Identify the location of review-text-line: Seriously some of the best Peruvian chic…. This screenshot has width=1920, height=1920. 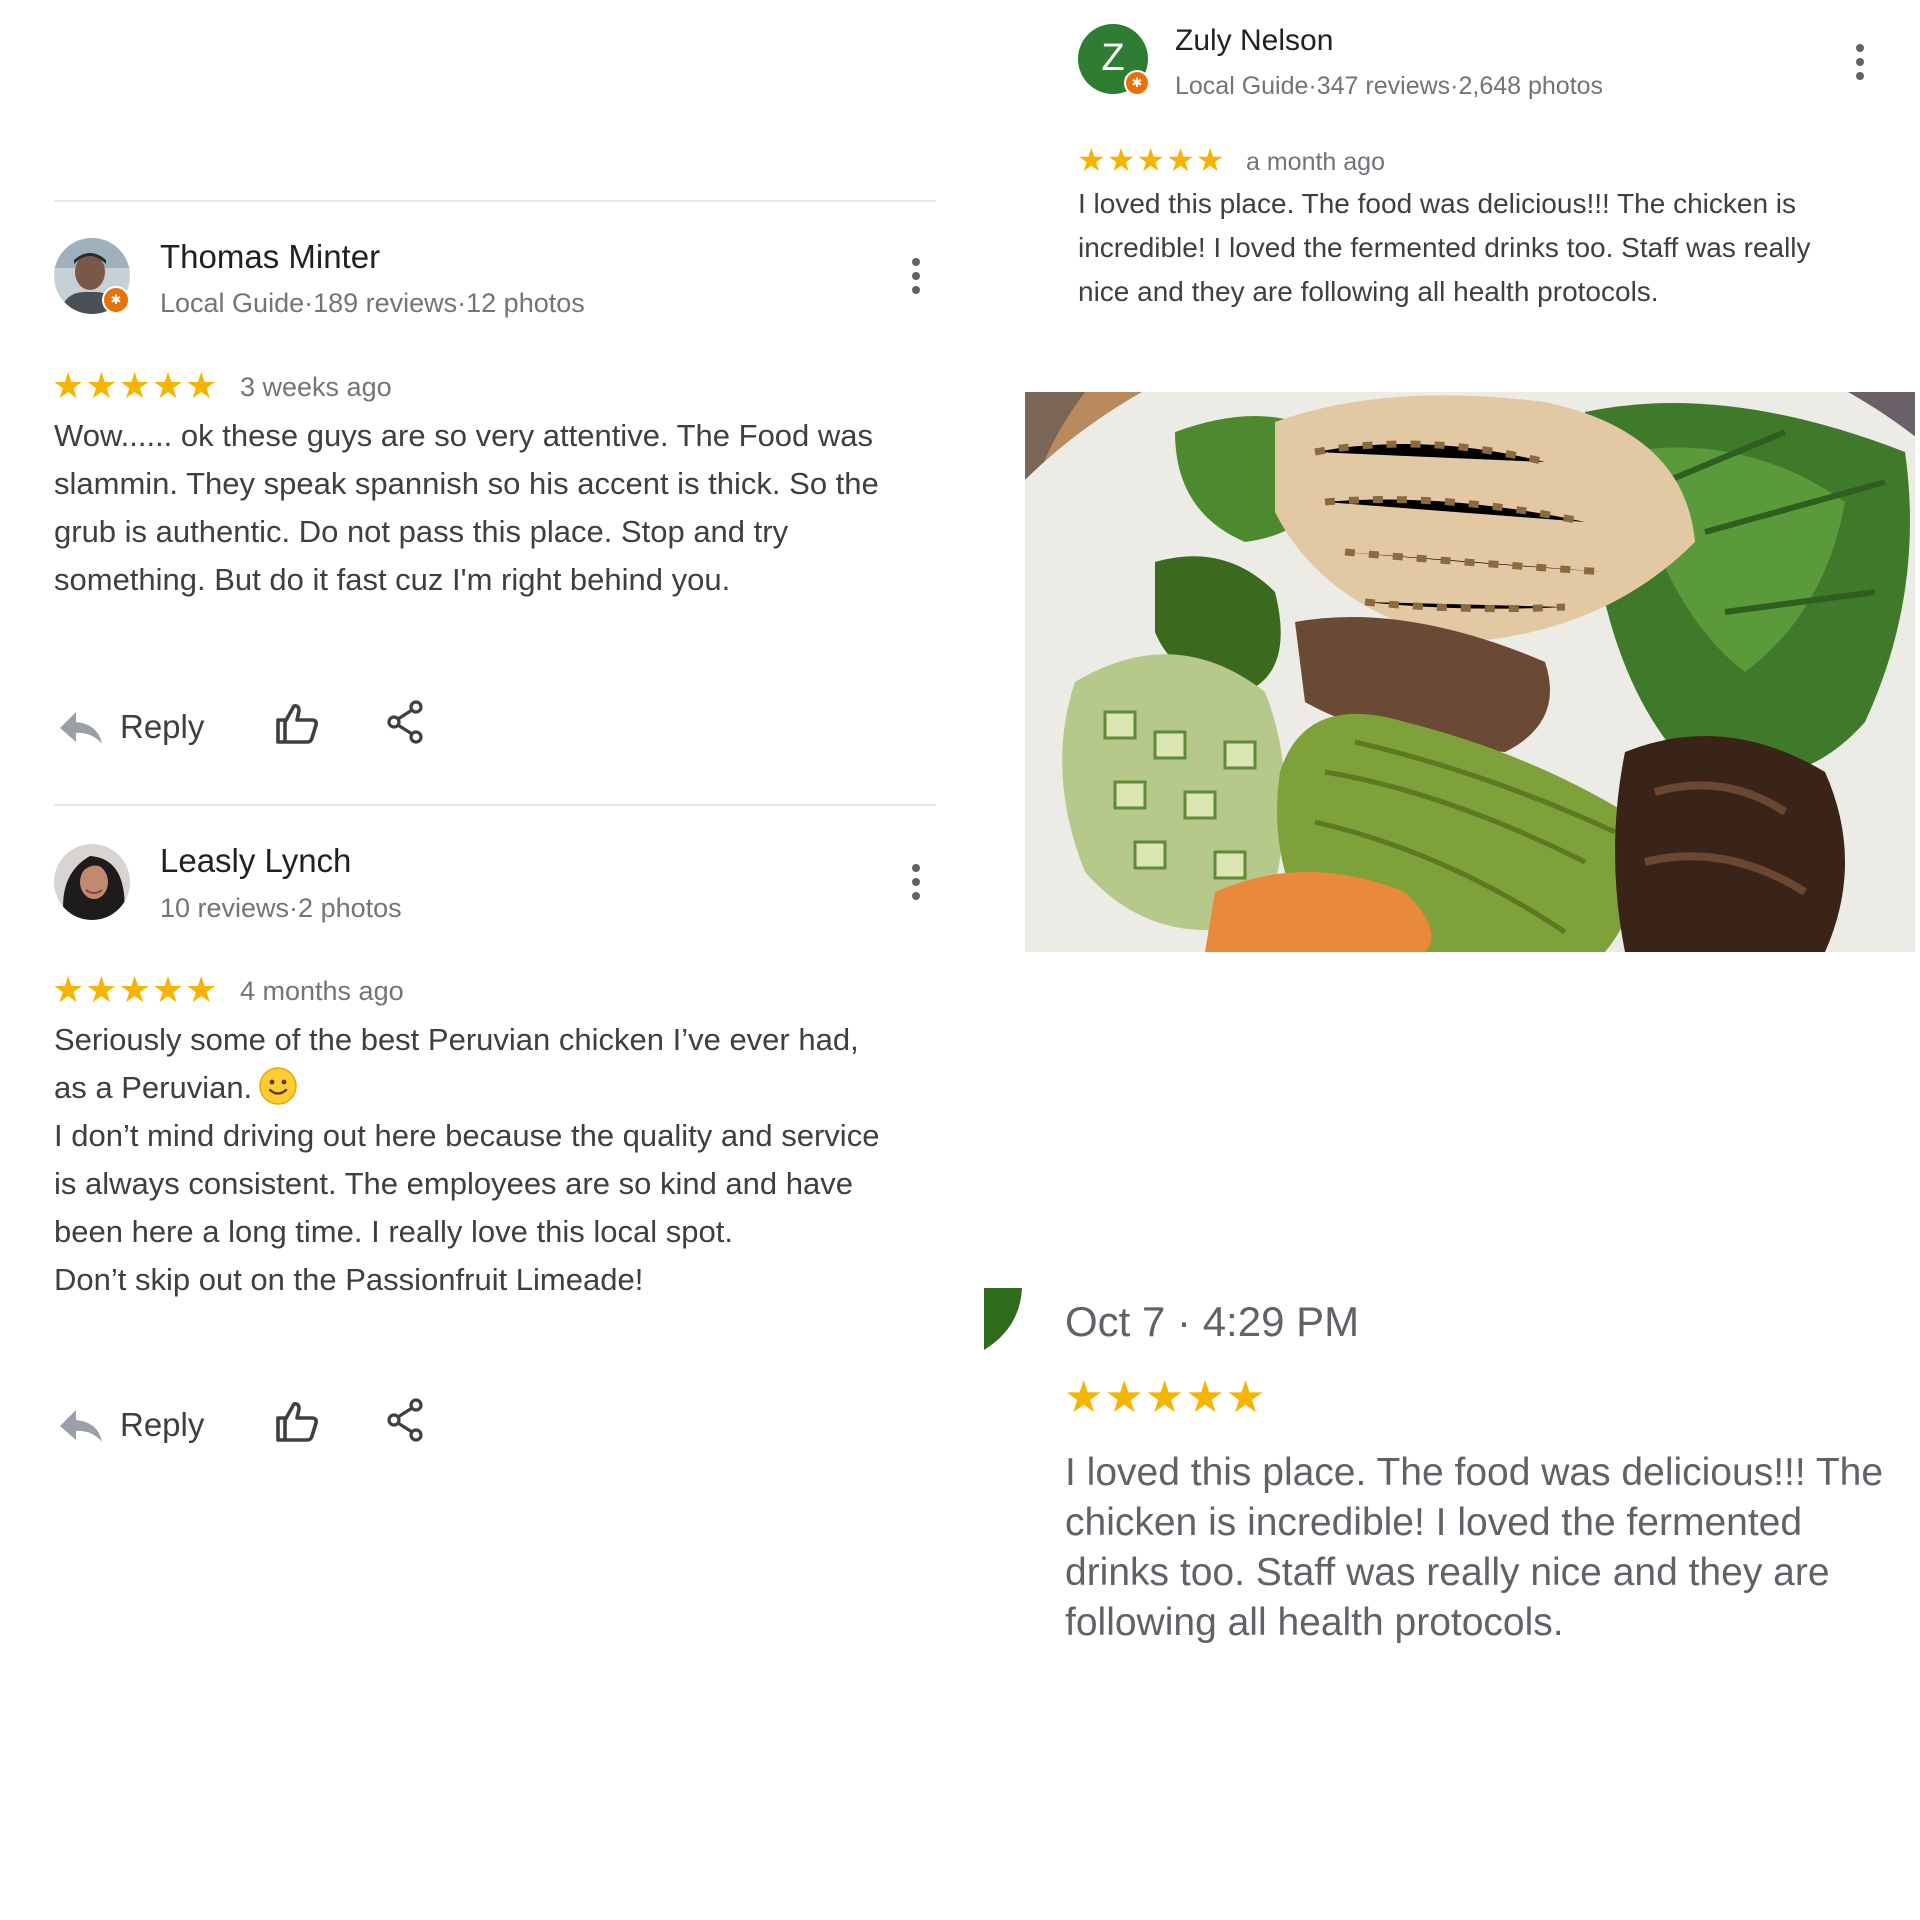
(456, 1063).